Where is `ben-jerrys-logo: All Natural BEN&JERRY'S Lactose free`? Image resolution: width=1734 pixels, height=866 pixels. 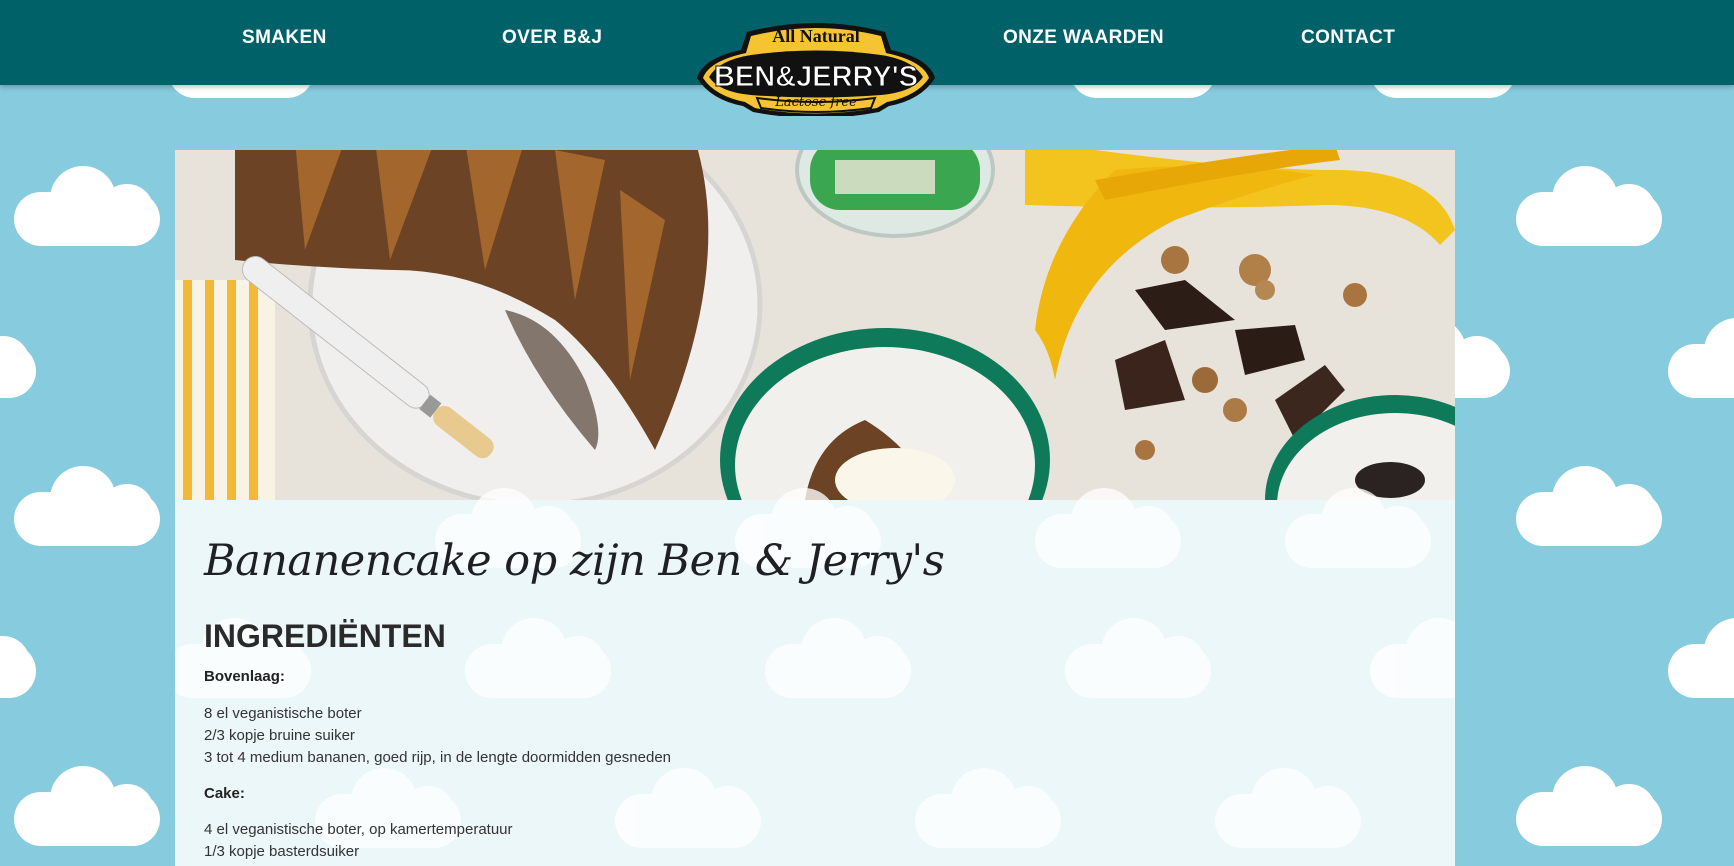 ben-jerrys-logo: All Natural BEN&JERRY'S Lactose free is located at coordinates (816, 69).